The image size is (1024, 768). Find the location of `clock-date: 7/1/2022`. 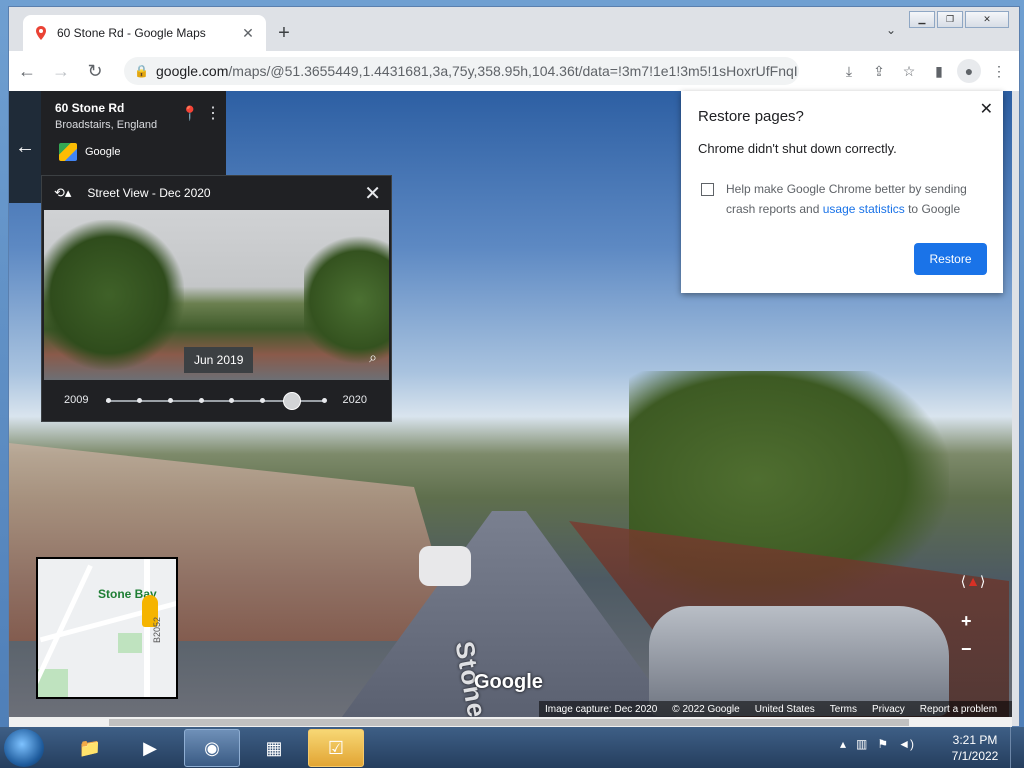

clock-date: 7/1/2022 is located at coordinates (975, 756).